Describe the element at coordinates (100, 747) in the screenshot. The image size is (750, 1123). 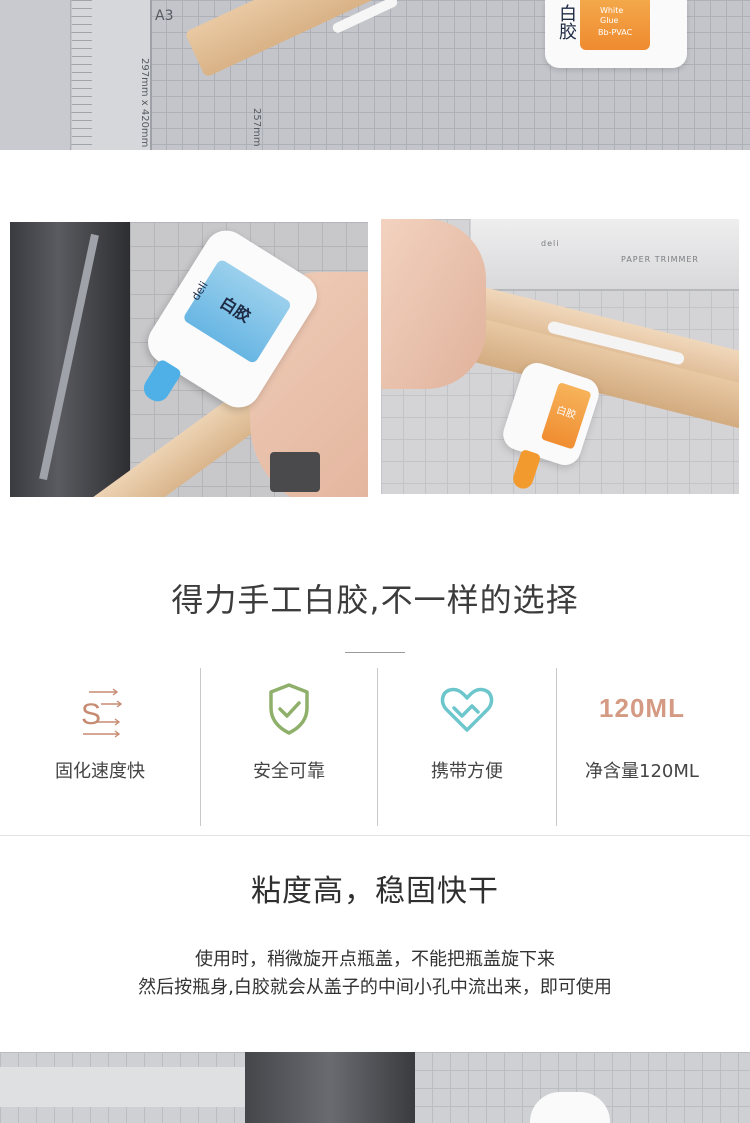
I see `feature-fast-cure: S 固化速度快` at that location.